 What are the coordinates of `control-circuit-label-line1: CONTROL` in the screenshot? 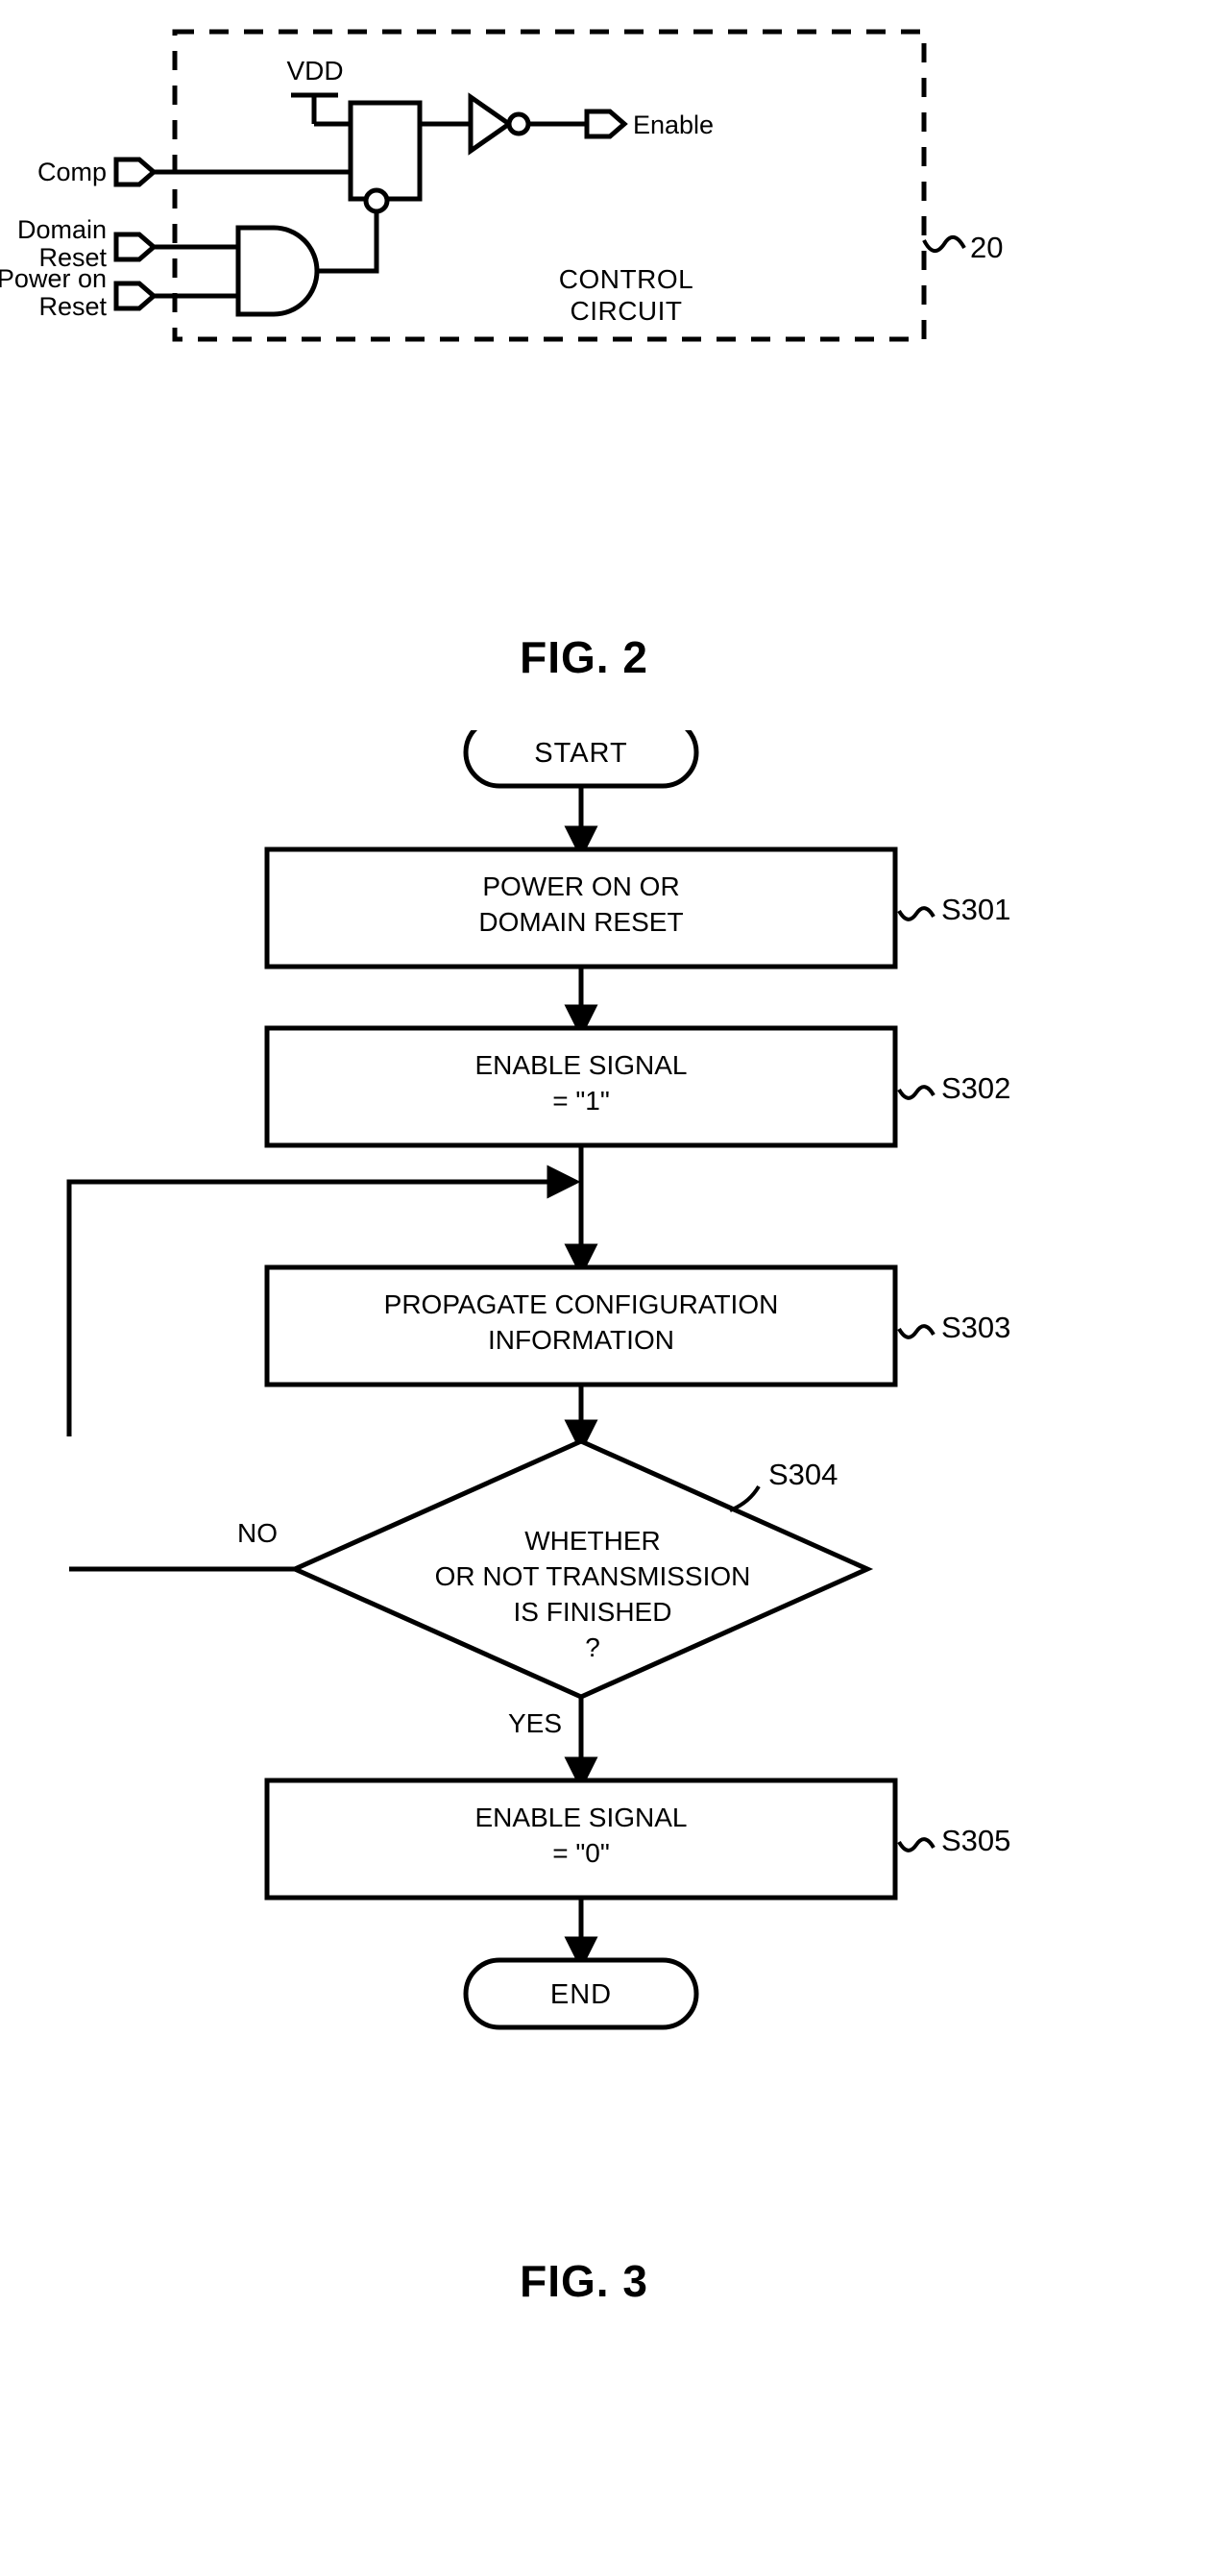 It's located at (626, 279).